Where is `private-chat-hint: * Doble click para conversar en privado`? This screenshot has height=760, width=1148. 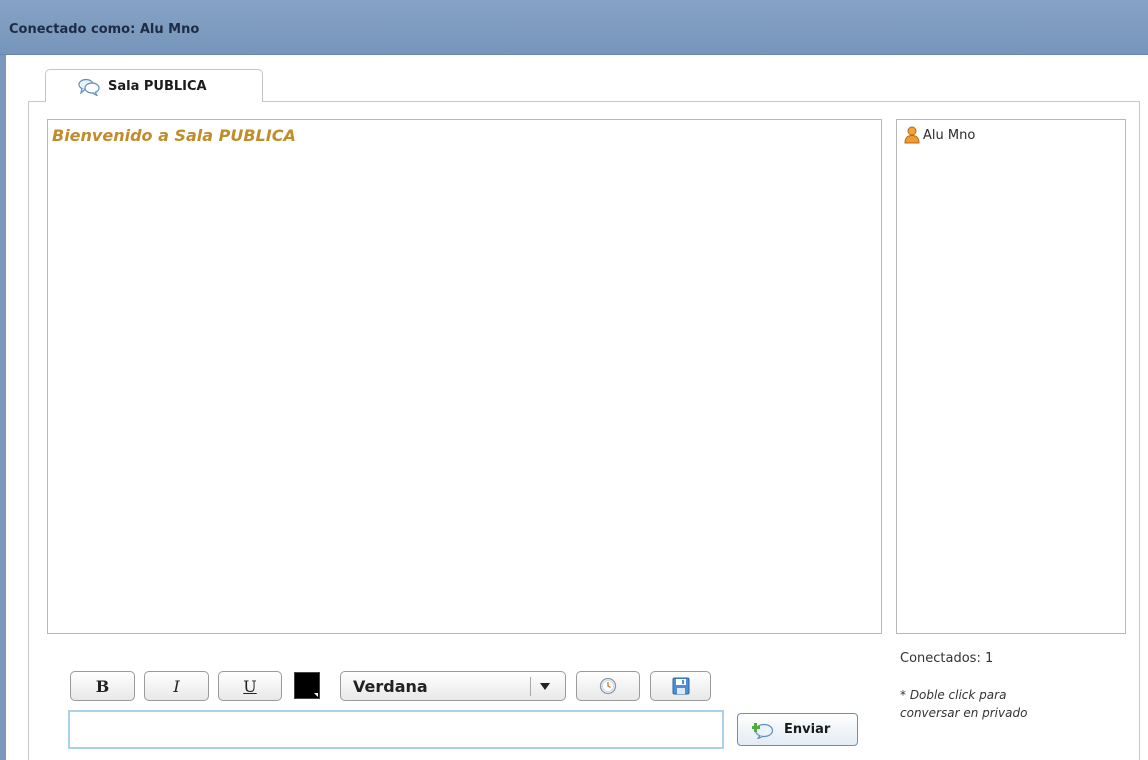 private-chat-hint: * Doble click para conversar en privado is located at coordinates (1000, 704).